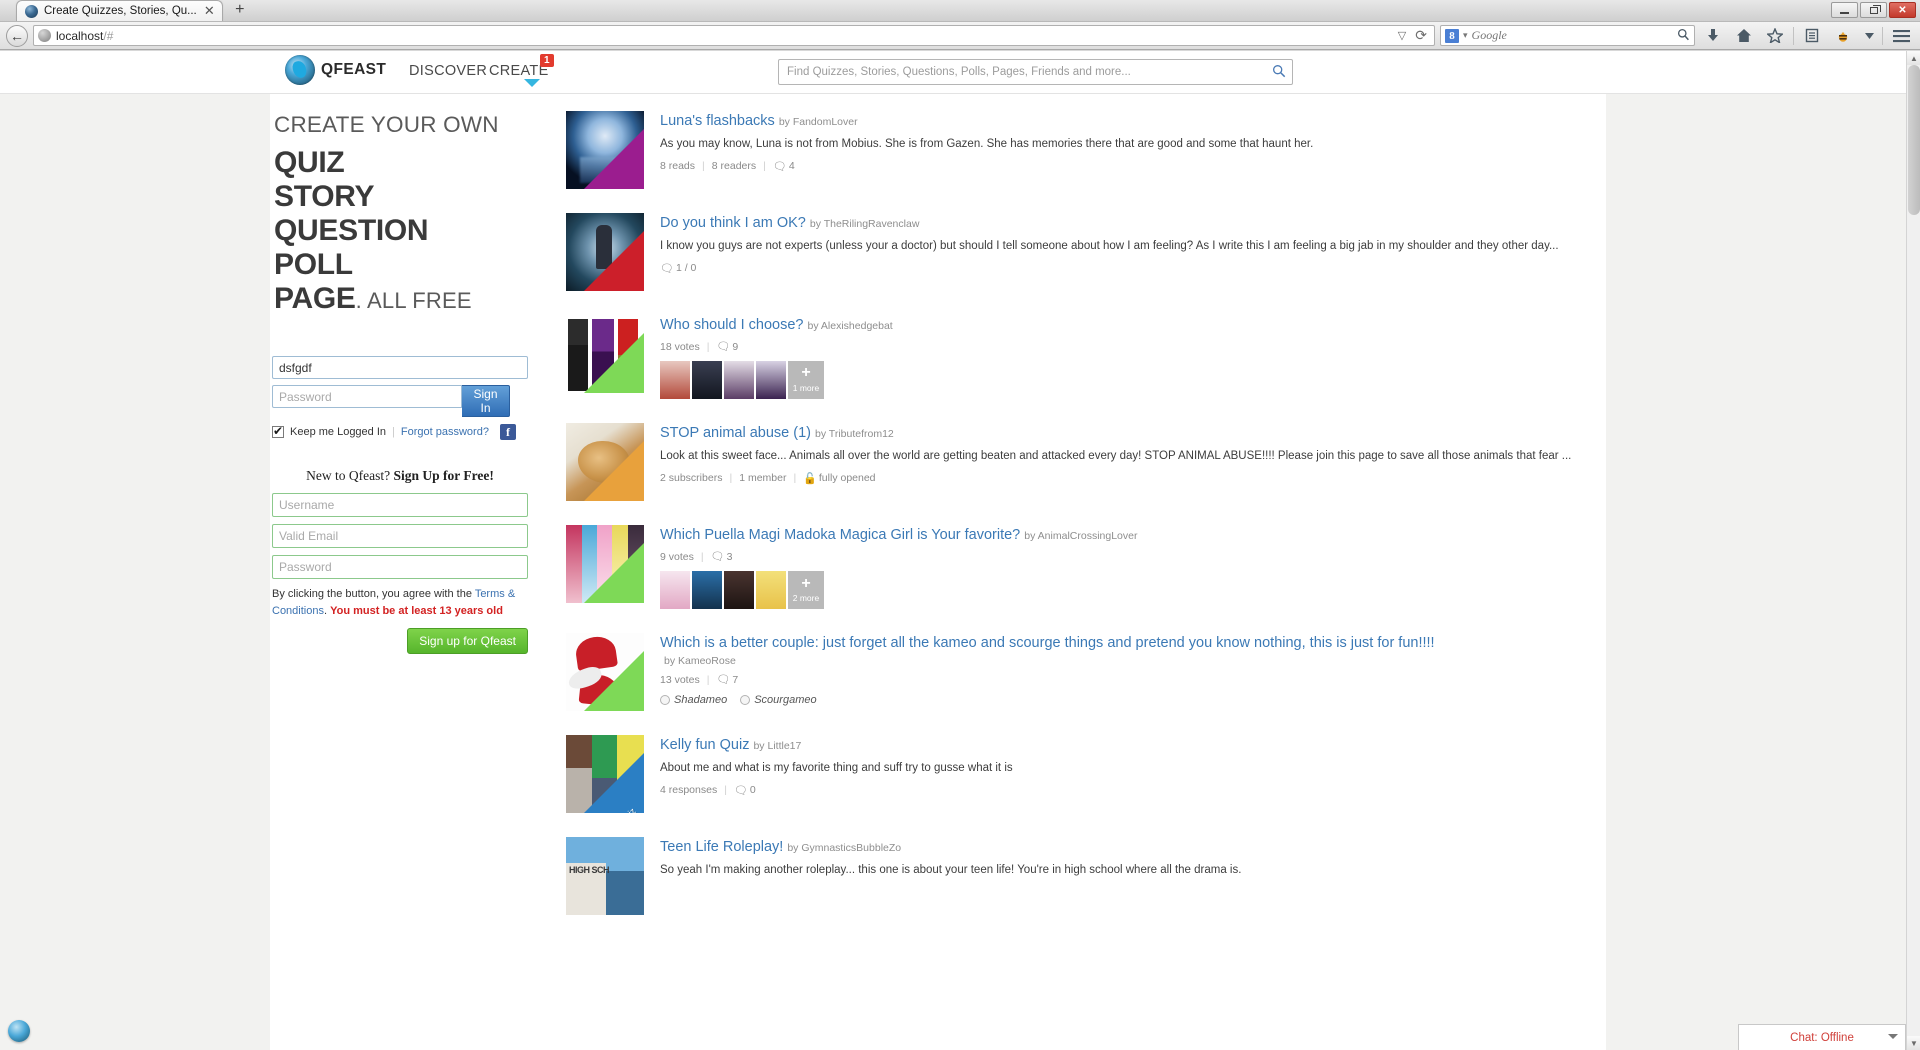  What do you see at coordinates (733, 223) in the screenshot?
I see `feed-item-title: Do you think I am OK?` at bounding box center [733, 223].